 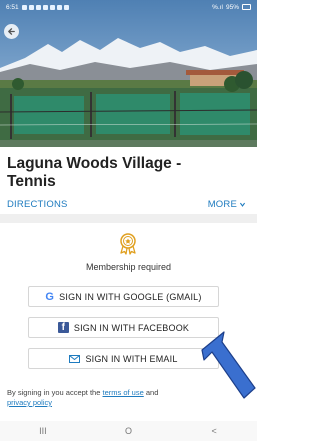 I want to click on venue-title: Laguna Woods Village - Tennis, so click(x=94, y=172).